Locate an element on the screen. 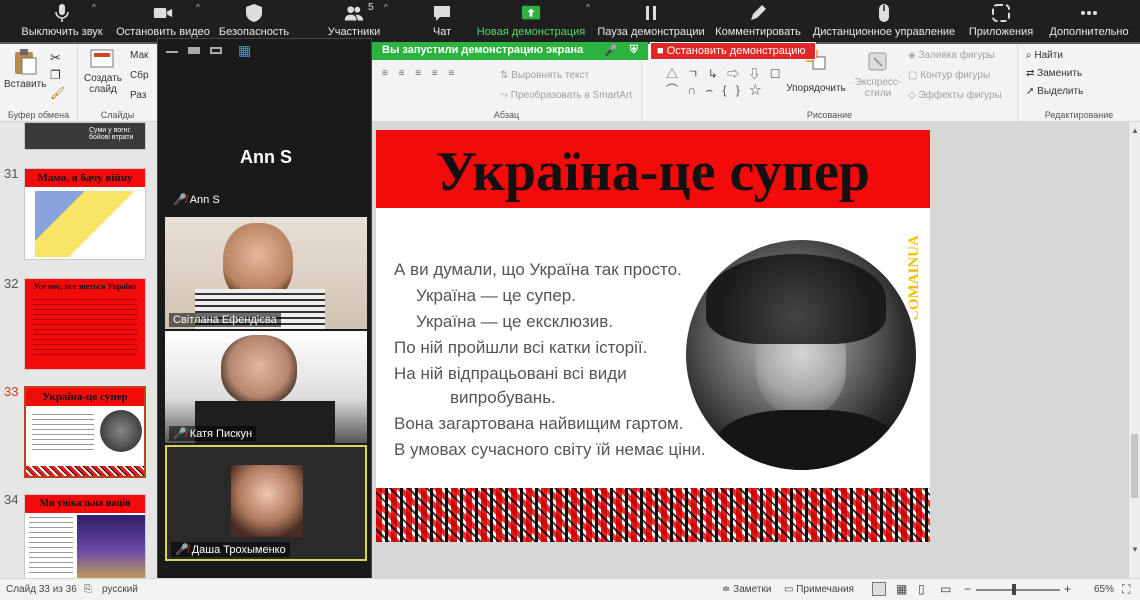 The width and height of the screenshot is (1140, 600). remote-control-button: Дистанционное управление is located at coordinates (884, 22).